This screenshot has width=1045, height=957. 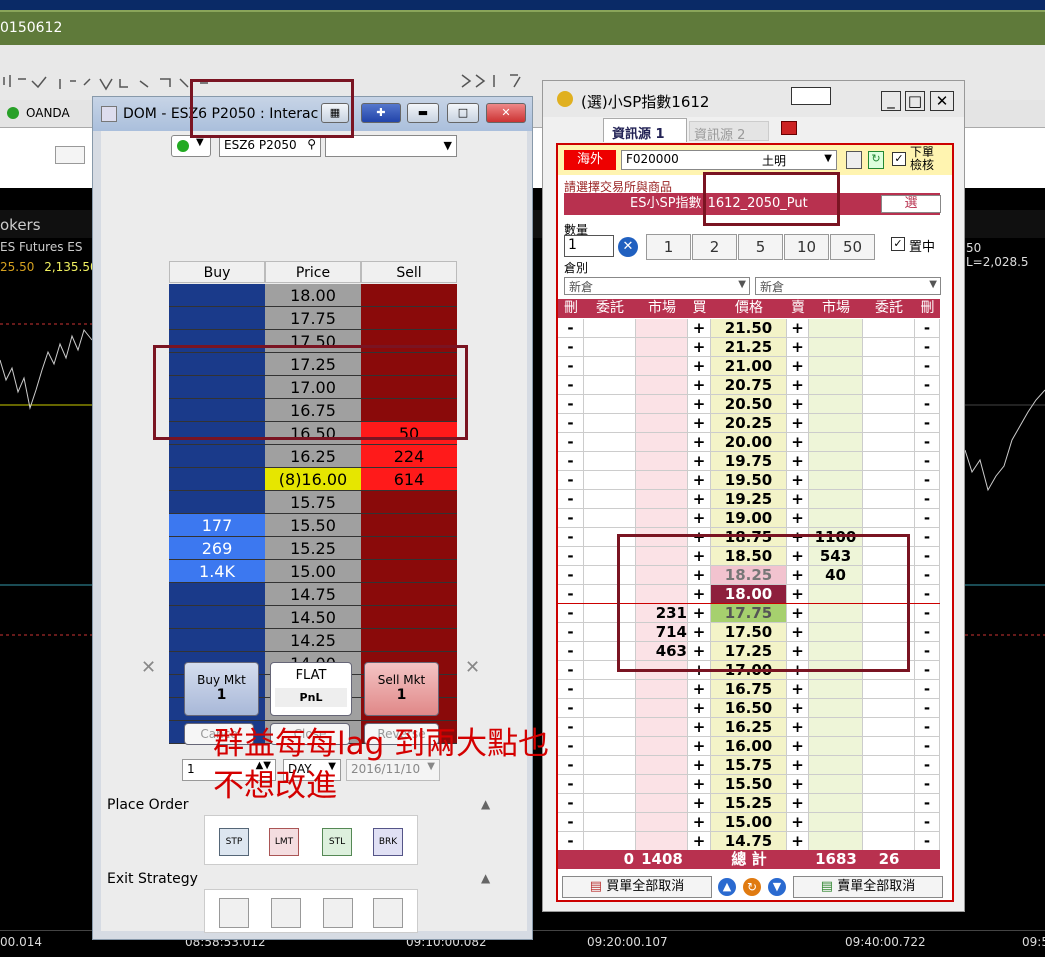 What do you see at coordinates (401, 689) in the screenshot?
I see `sell-market-button: Sell Mkt 1` at bounding box center [401, 689].